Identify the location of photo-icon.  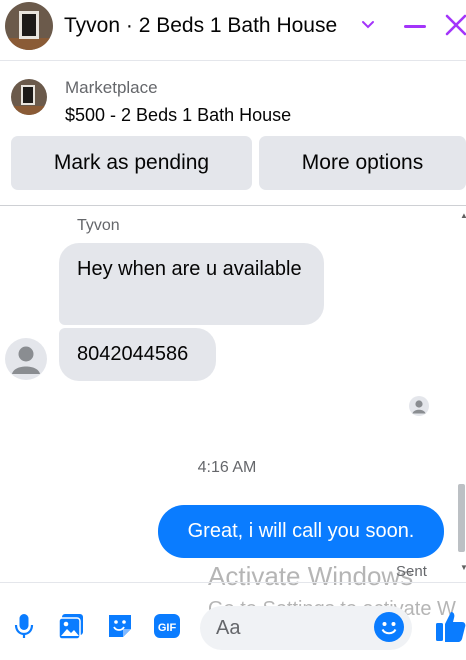
(72, 626).